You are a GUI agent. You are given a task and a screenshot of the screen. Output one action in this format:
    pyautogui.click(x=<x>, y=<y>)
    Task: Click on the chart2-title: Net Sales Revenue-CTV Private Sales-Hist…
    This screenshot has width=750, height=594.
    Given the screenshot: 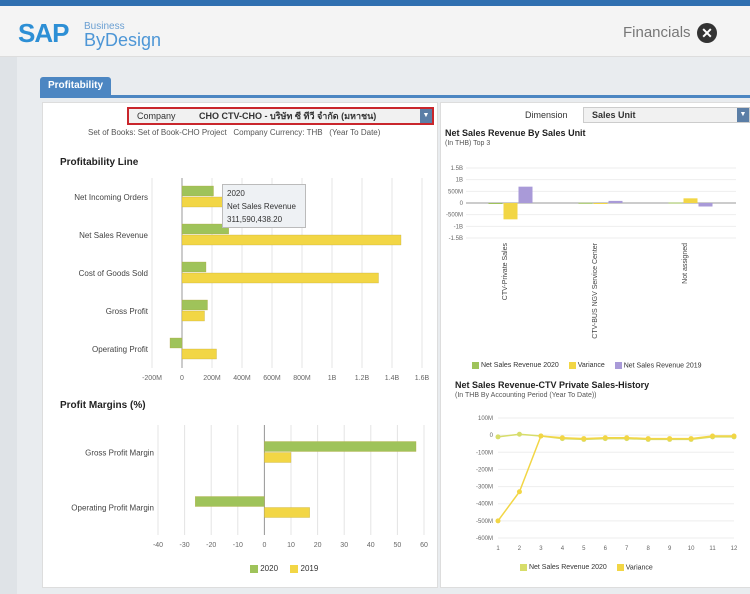 What is the action you would take?
    pyautogui.click(x=552, y=385)
    